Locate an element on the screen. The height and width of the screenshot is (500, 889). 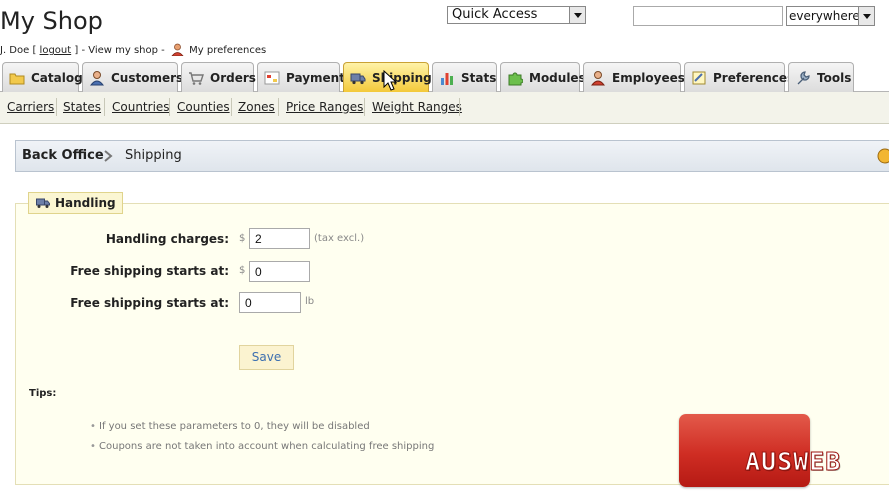
mouse-cursor-icon is located at coordinates (390, 80).